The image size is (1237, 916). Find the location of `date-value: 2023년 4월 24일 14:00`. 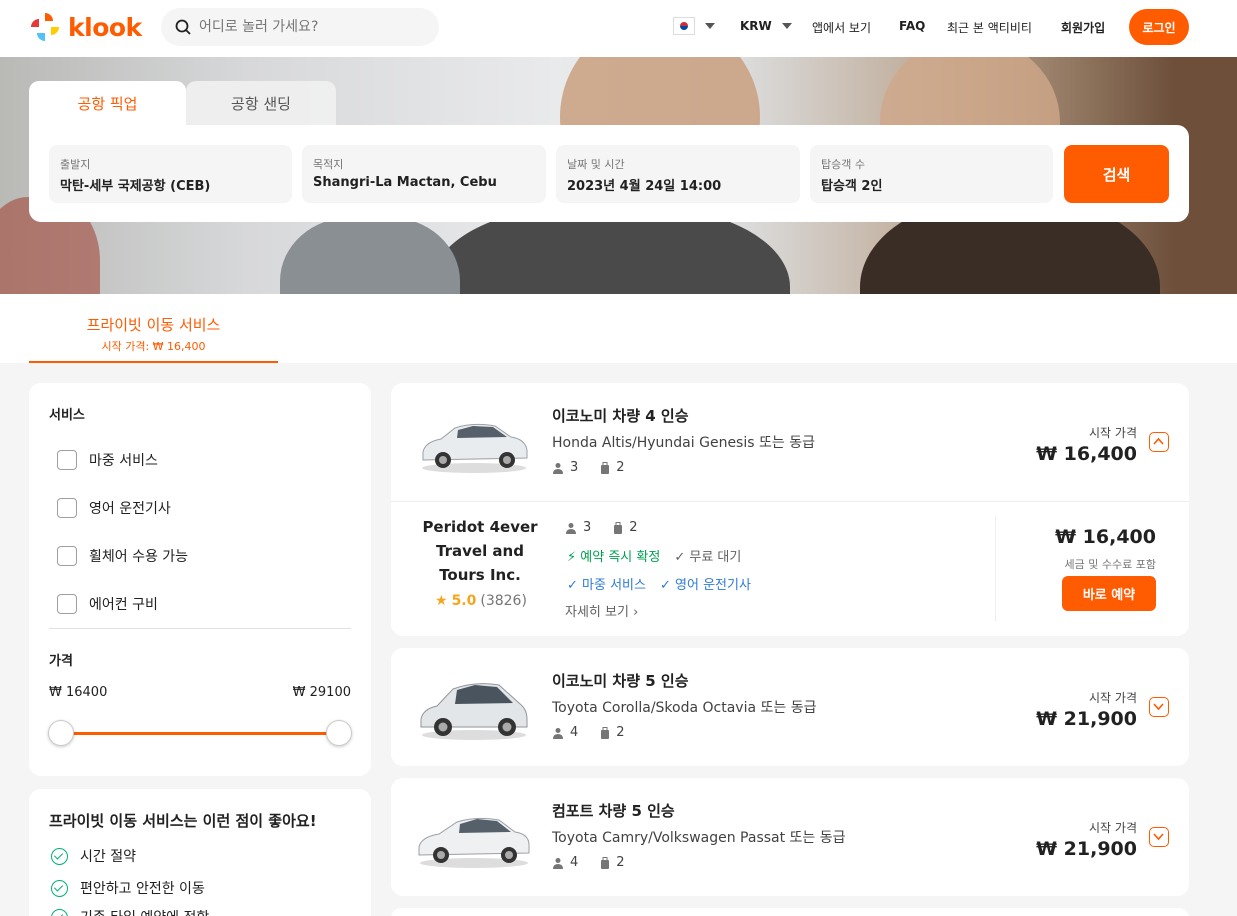

date-value: 2023년 4월 24일 14:00 is located at coordinates (644, 186).